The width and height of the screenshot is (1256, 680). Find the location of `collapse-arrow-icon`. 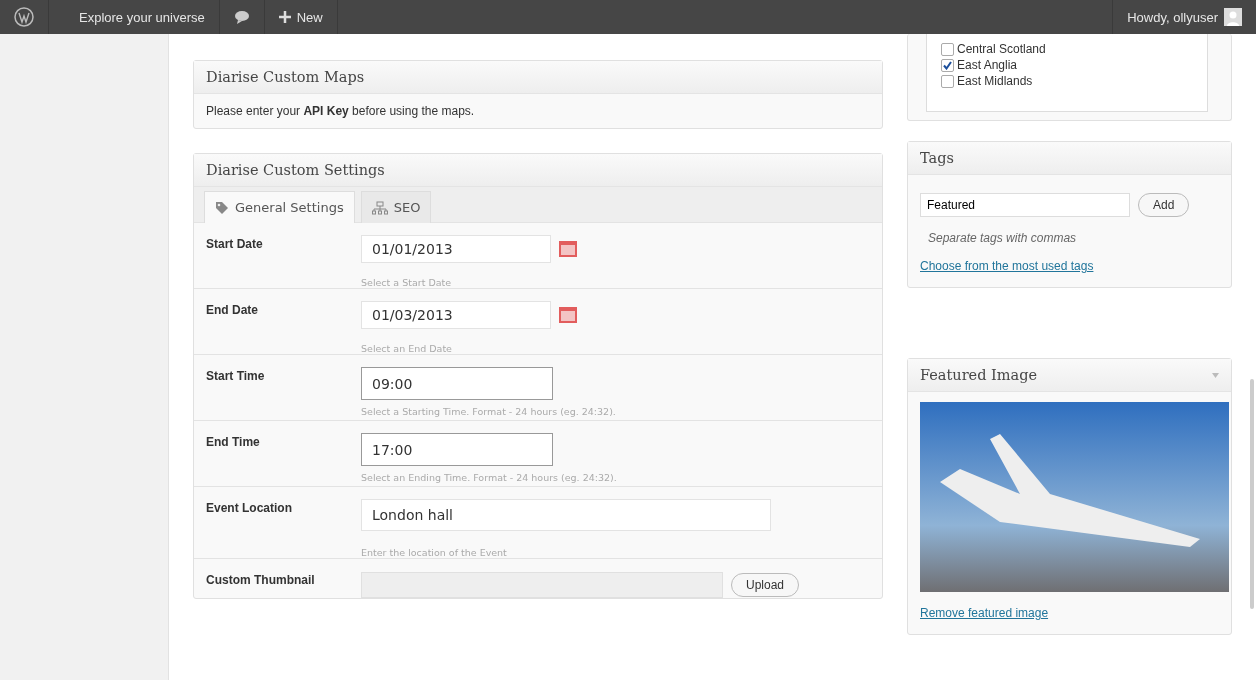

collapse-arrow-icon is located at coordinates (1215, 375).